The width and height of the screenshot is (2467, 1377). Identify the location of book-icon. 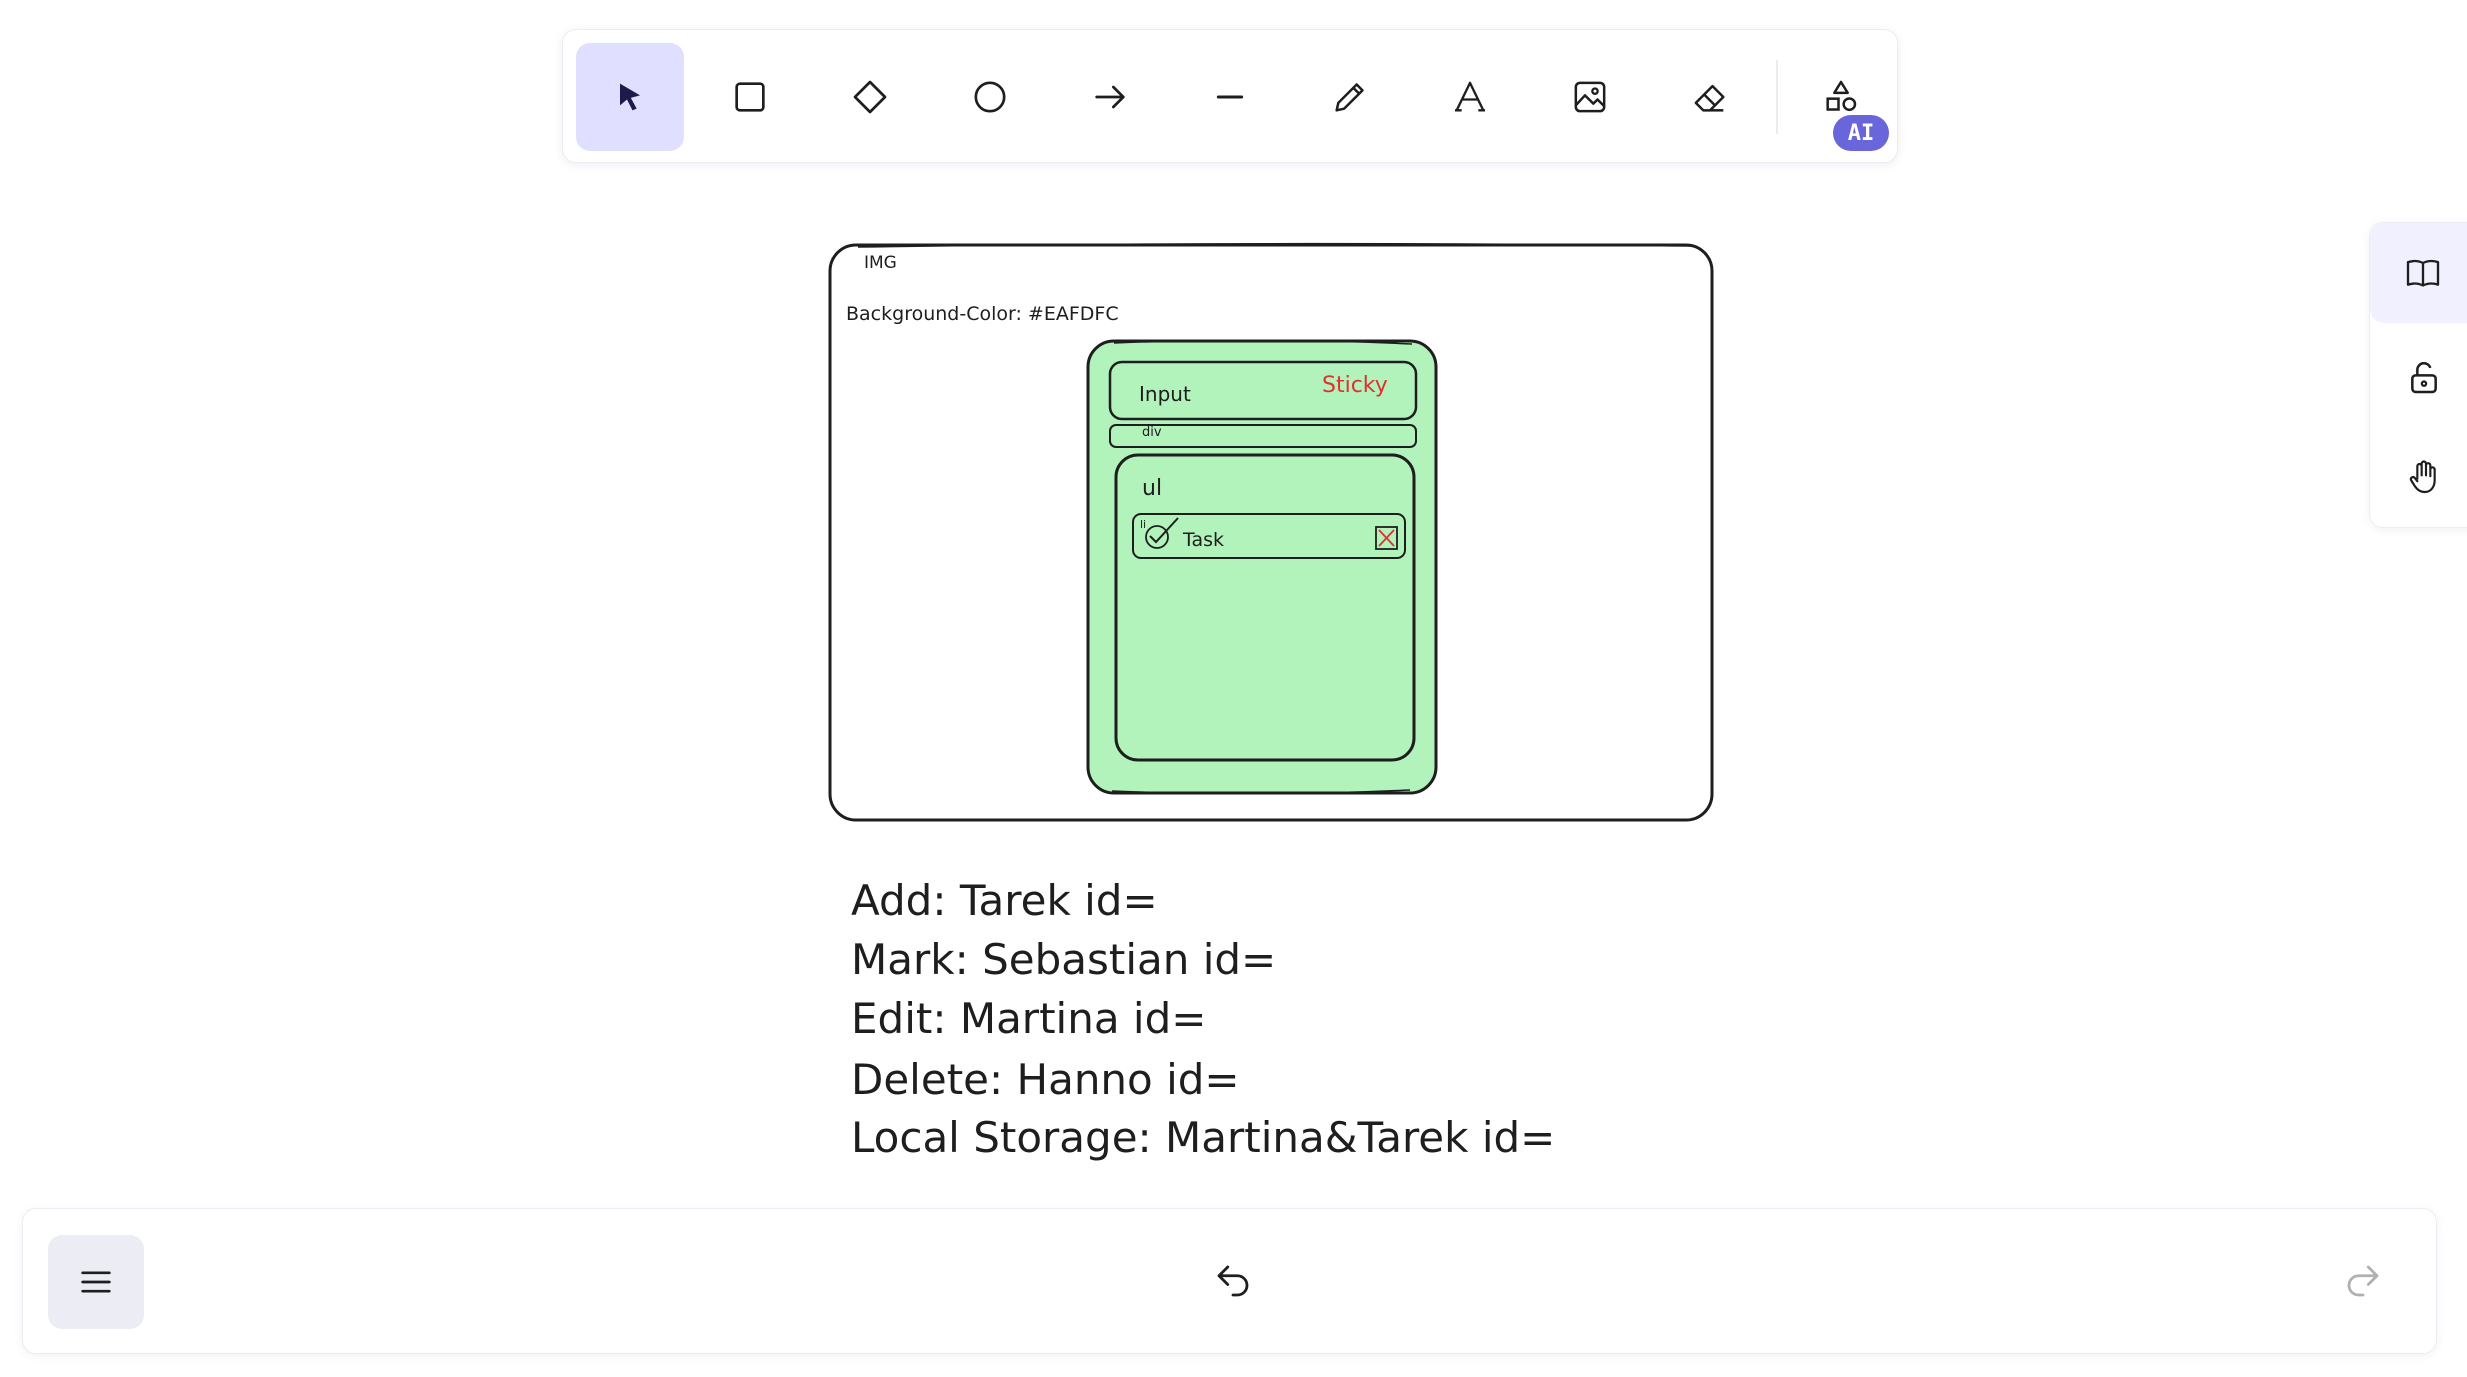
(2422, 273).